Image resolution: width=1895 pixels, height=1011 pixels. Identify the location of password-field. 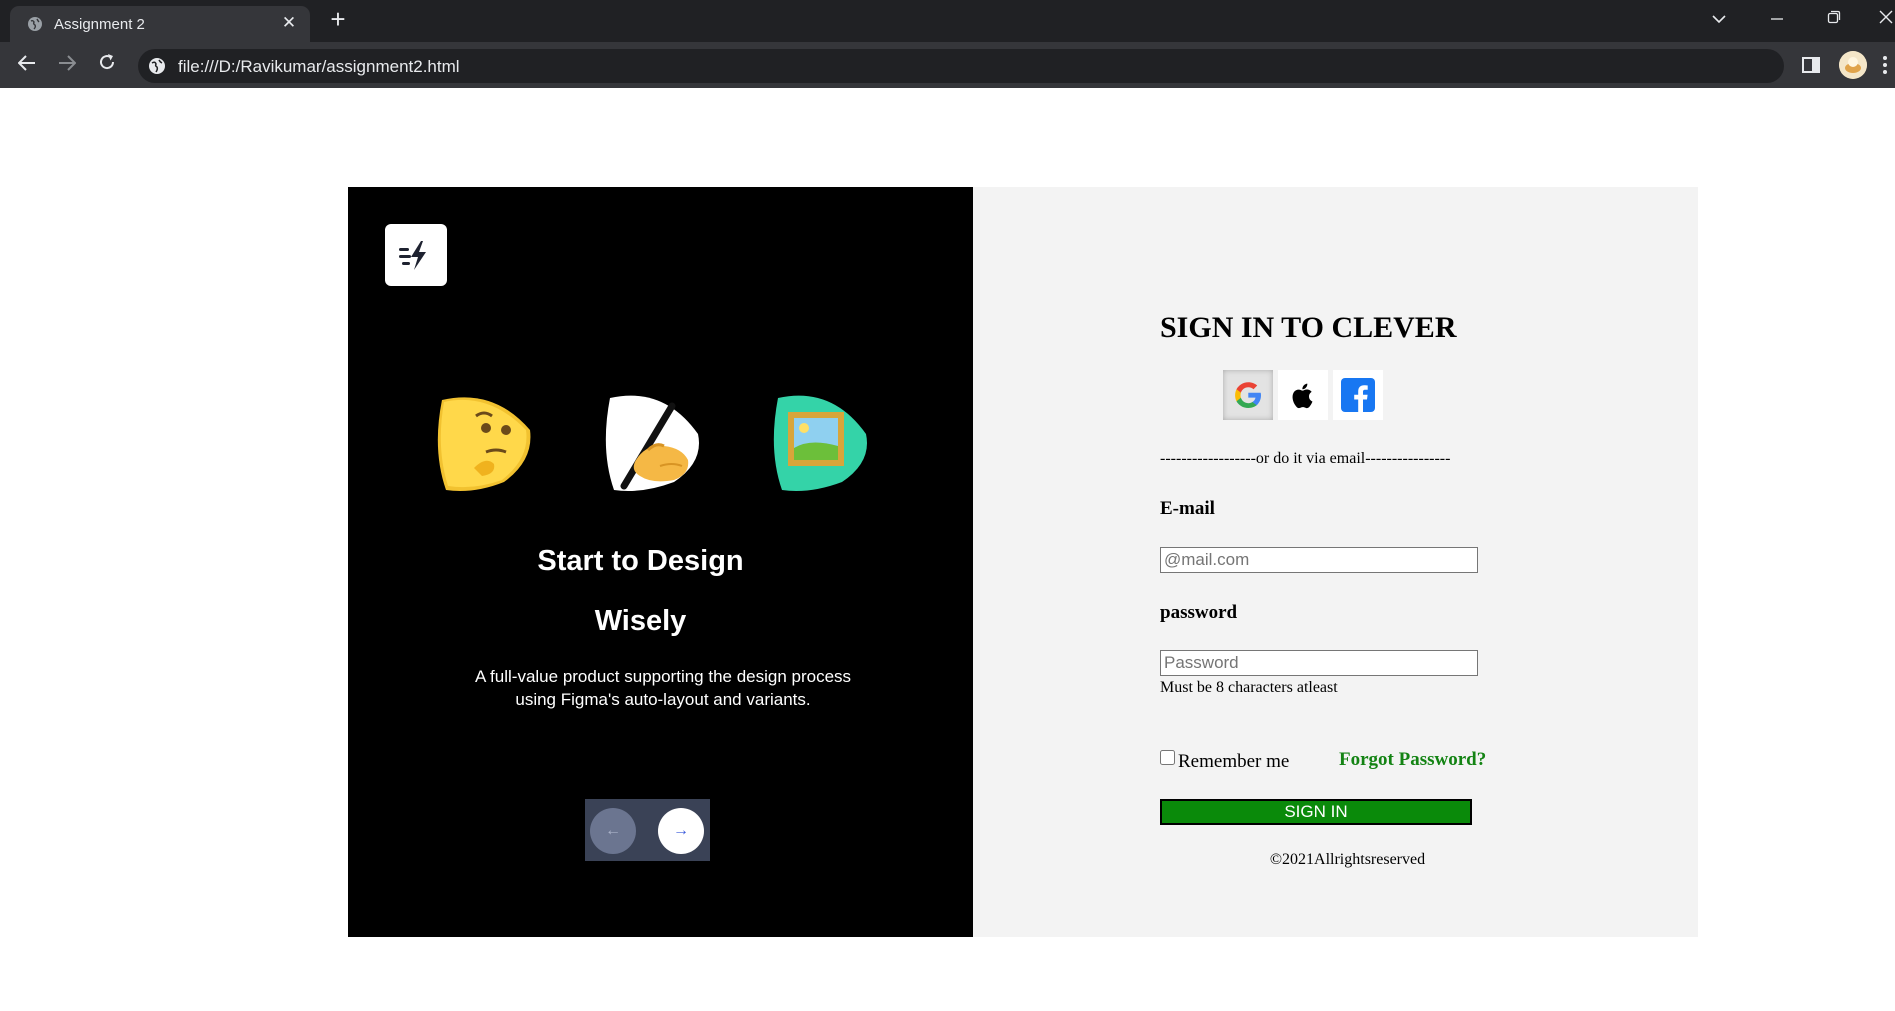
(1319, 663).